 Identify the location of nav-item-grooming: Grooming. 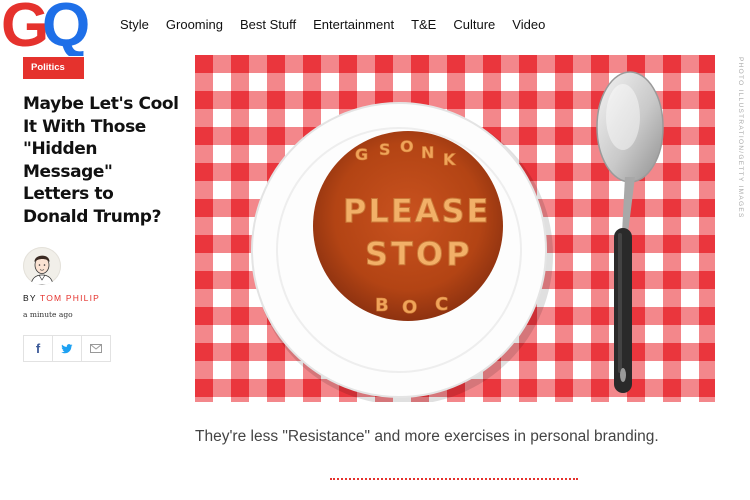
(194, 24).